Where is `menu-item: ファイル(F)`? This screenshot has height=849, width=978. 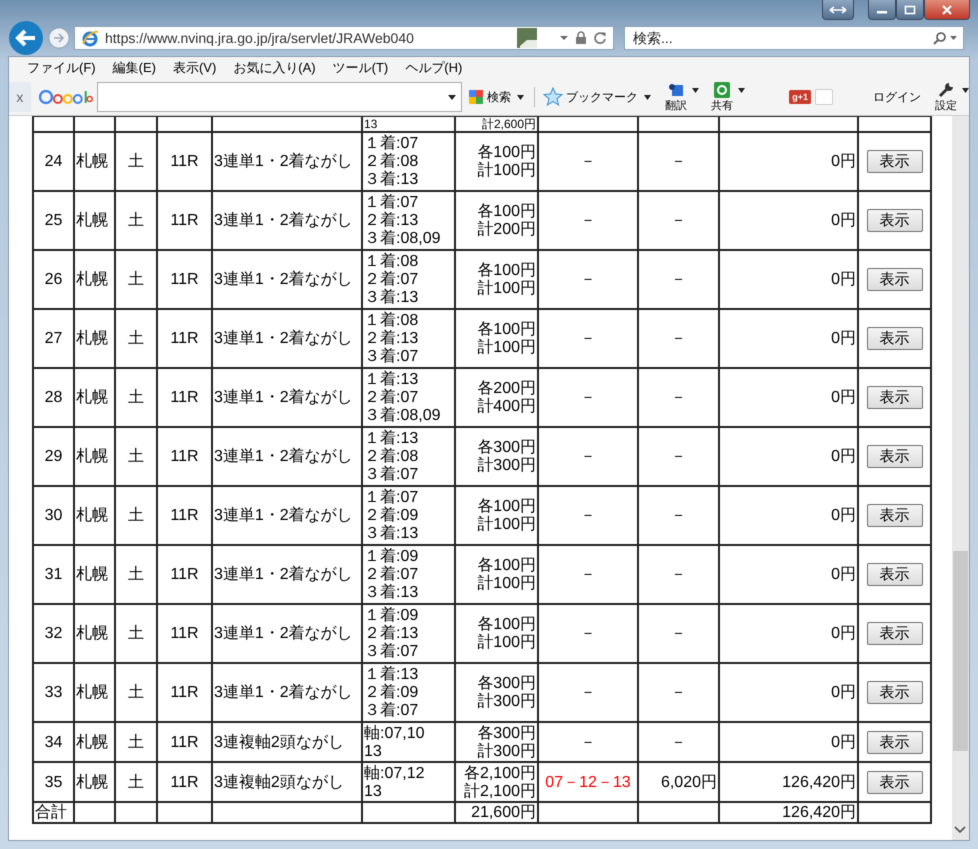 menu-item: ファイル(F) is located at coordinates (61, 69).